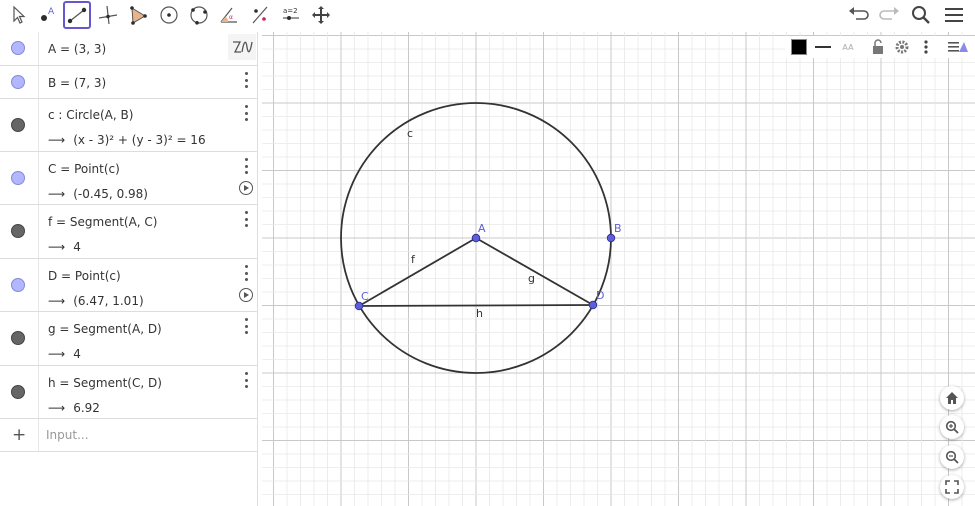 The image size is (975, 506). Describe the element at coordinates (84, 169) in the screenshot. I see `definition-C: C = Point(c)` at that location.